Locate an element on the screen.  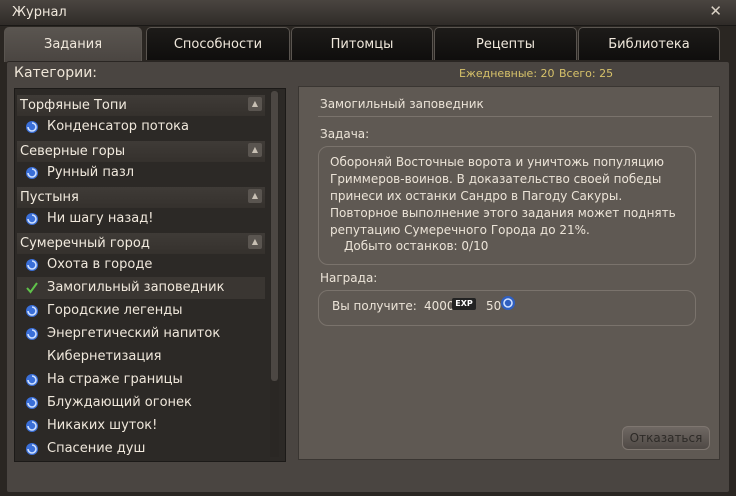
tab-library: Библиотека is located at coordinates (649, 43).